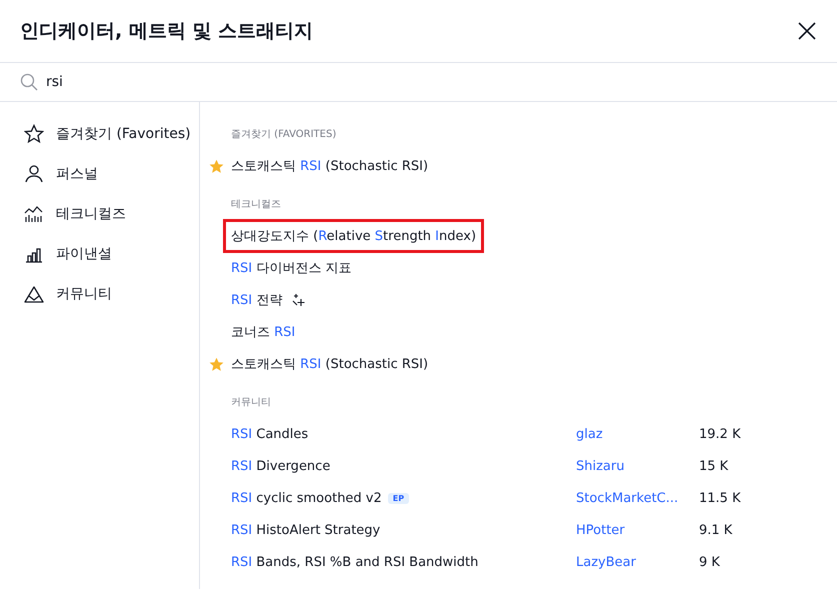 The height and width of the screenshot is (590, 837). Describe the element at coordinates (99, 174) in the screenshot. I see `sidebar-item: 퍼스널` at that location.